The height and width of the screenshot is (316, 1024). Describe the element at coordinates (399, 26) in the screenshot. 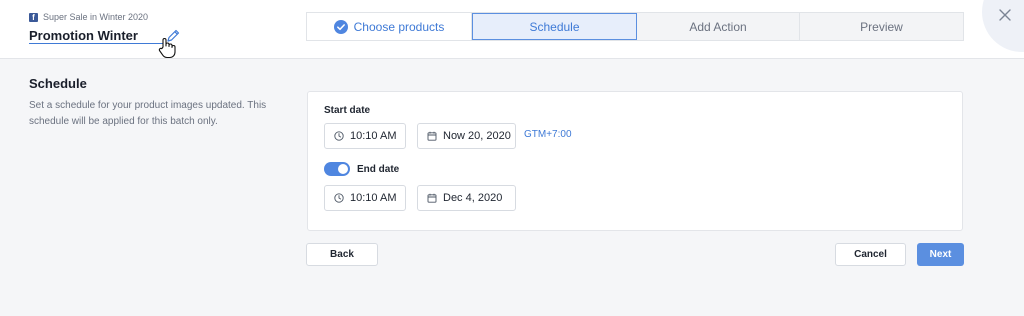

I see `step-label: Choose products` at that location.